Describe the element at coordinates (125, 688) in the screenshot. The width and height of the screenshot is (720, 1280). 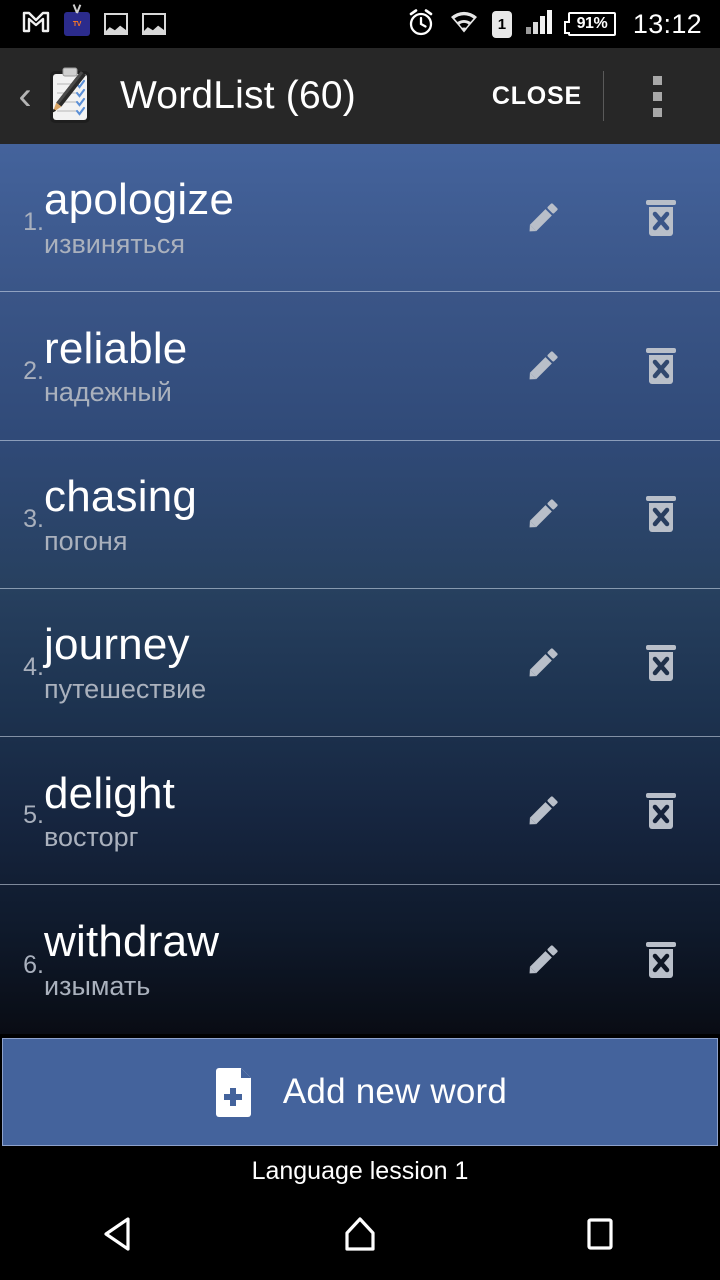
I see `row-translation: путешествие` at that location.